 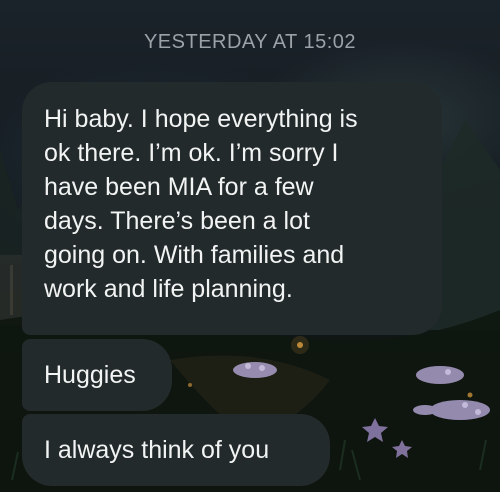 I want to click on message-bubble: Huggies, so click(x=97, y=375).